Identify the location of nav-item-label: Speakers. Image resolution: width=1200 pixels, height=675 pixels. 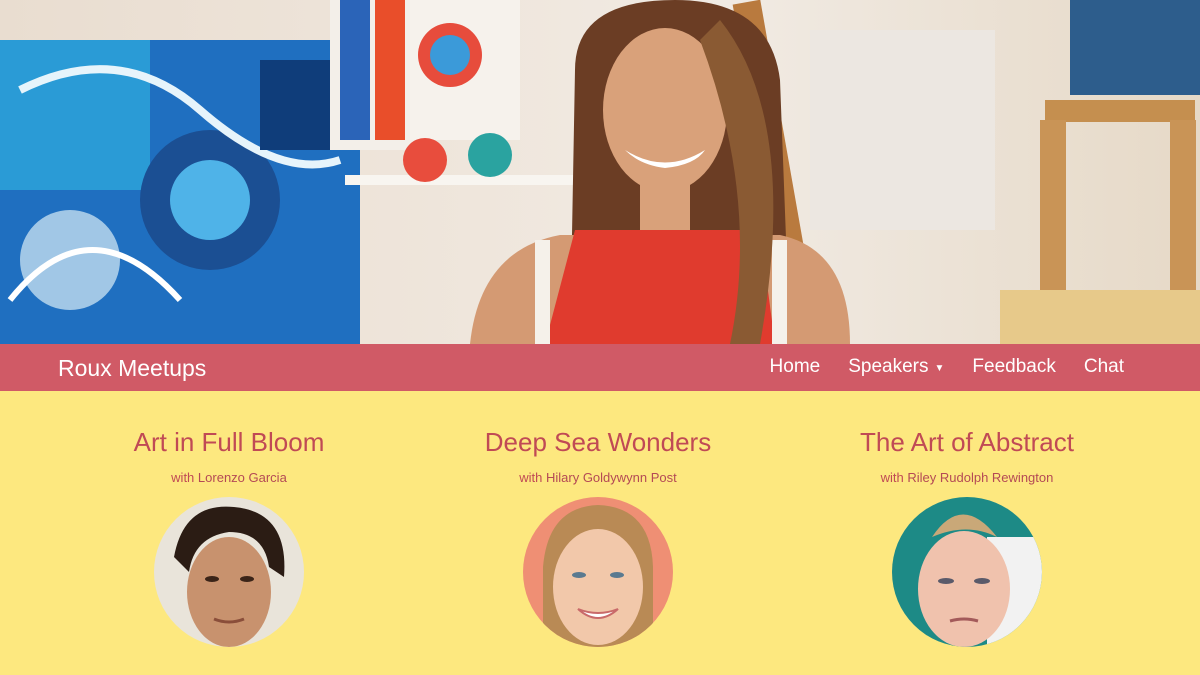
(888, 366).